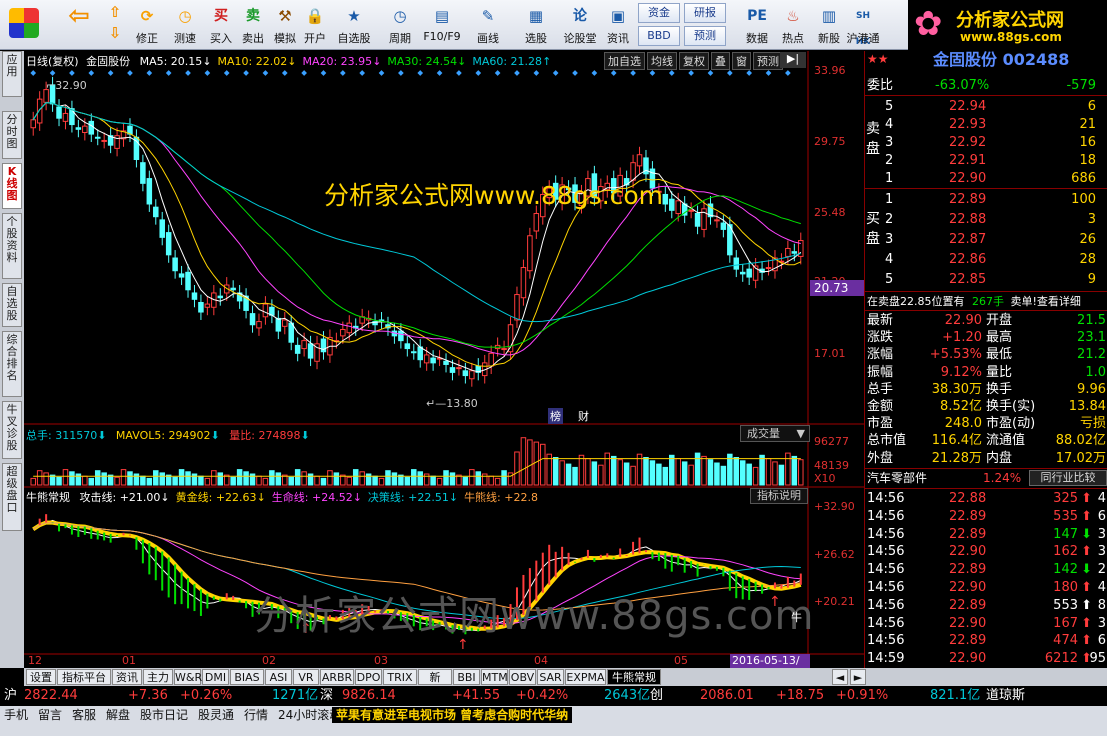  Describe the element at coordinates (488, 25) in the screenshot. I see `画线-button: ✎ 画线` at that location.